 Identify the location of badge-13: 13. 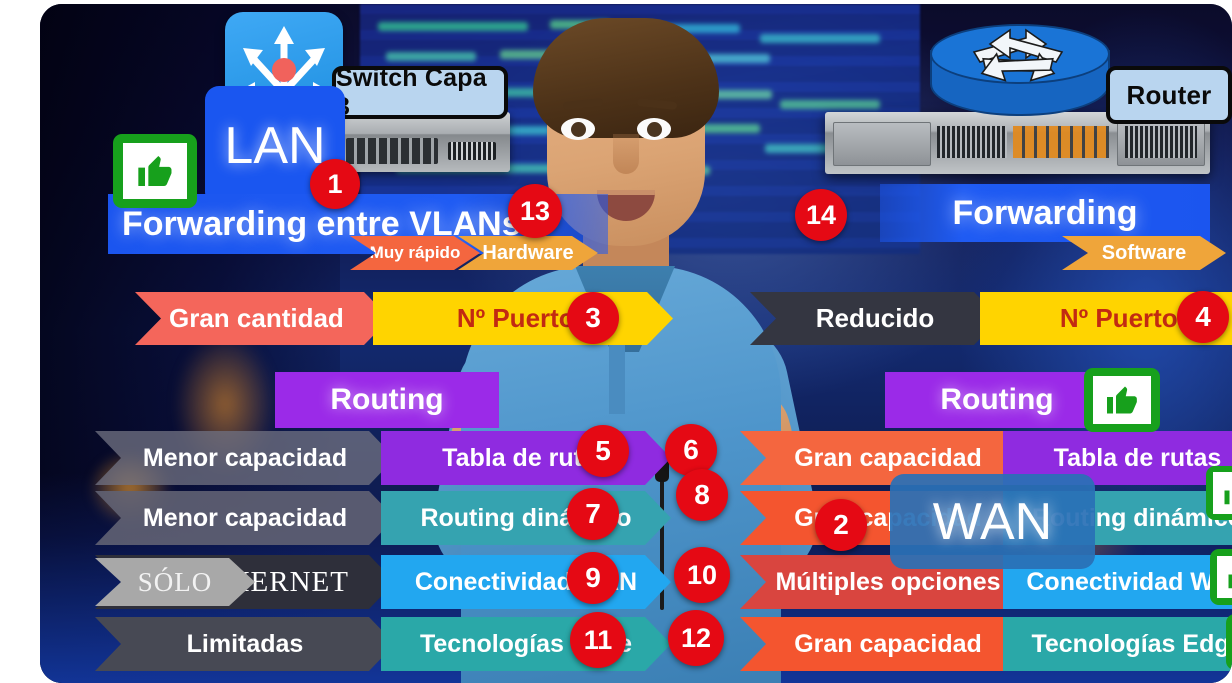
(535, 211).